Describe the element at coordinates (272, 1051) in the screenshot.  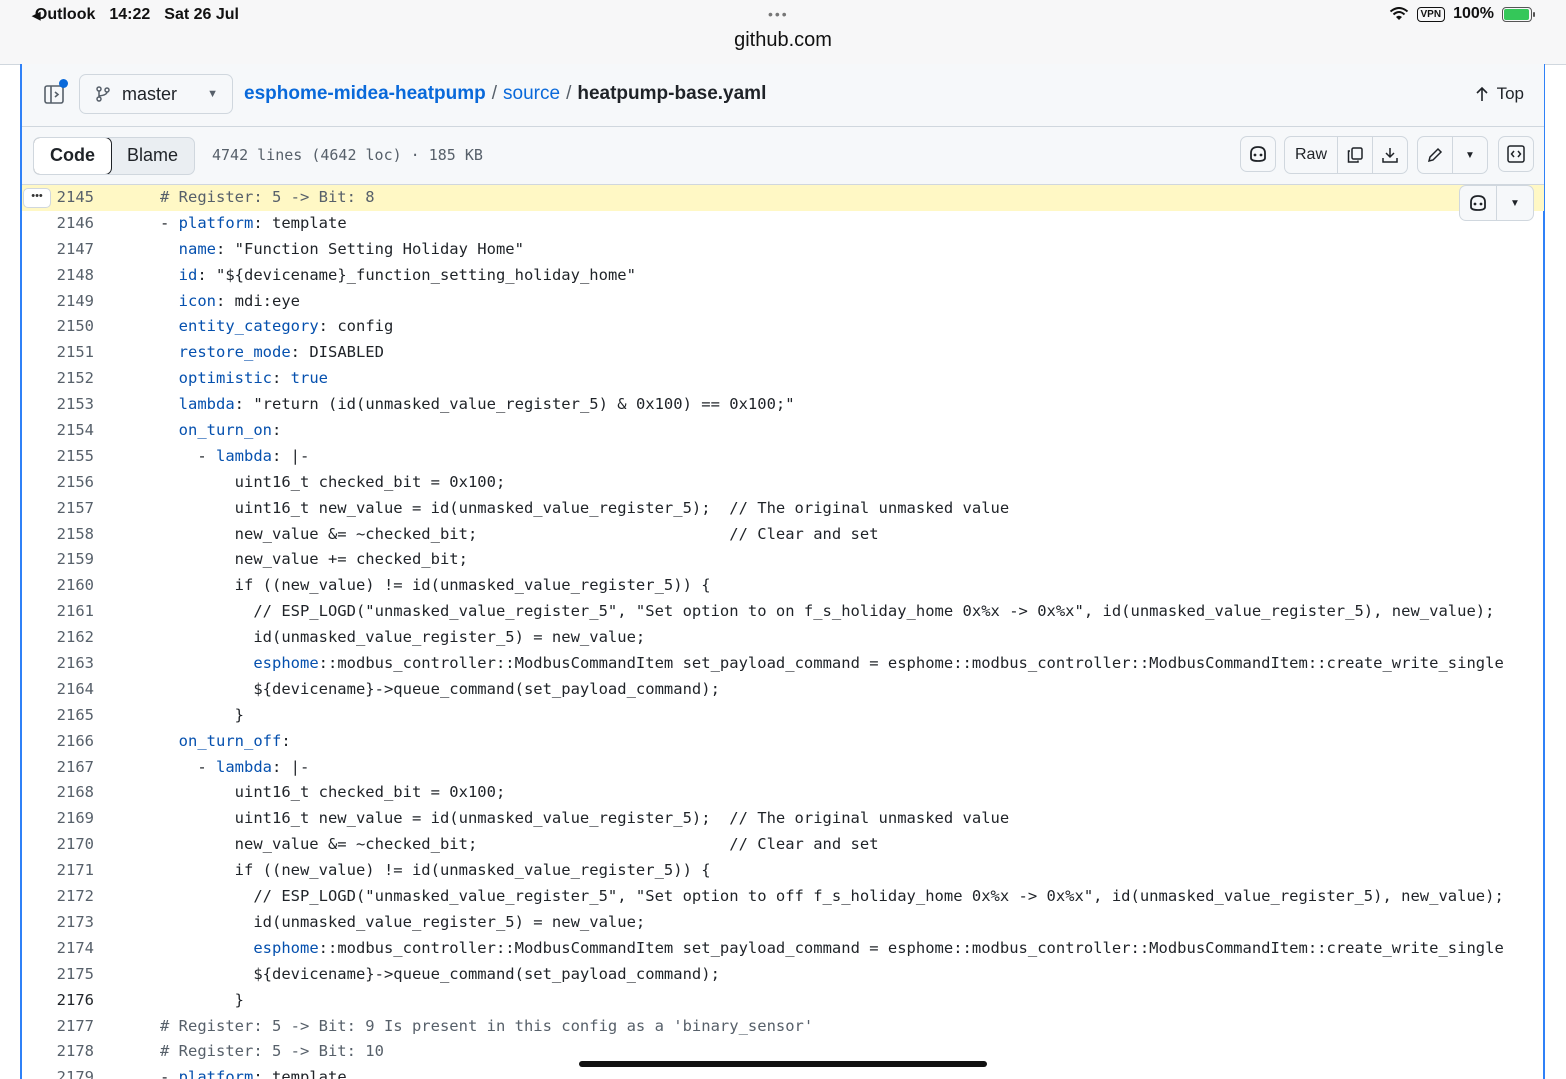
I see `code-text: # Register: 5 -> Bit: 10` at that location.